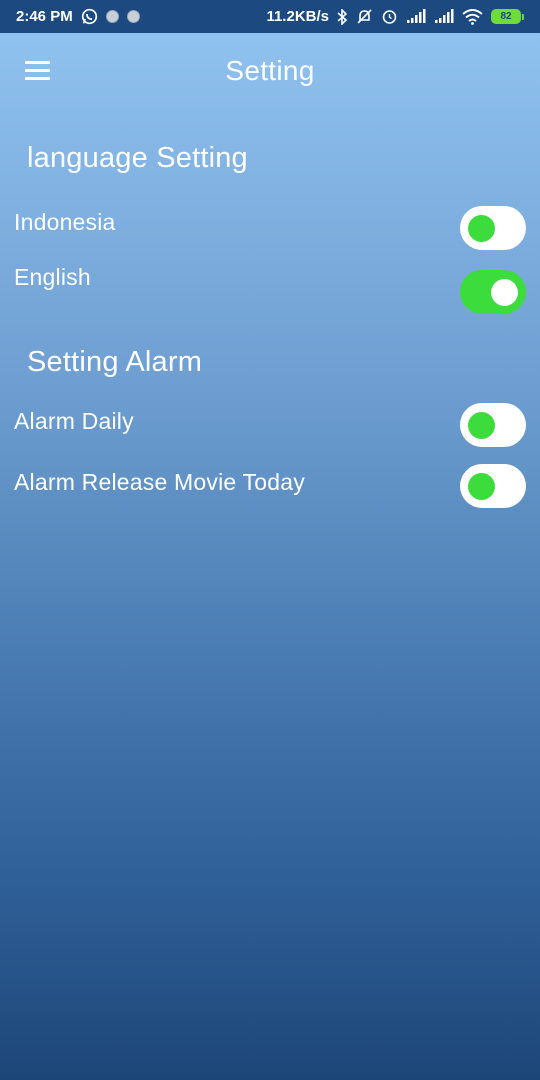 The height and width of the screenshot is (1080, 540). What do you see at coordinates (137, 158) in the screenshot?
I see `language-section-header: language Setting` at bounding box center [137, 158].